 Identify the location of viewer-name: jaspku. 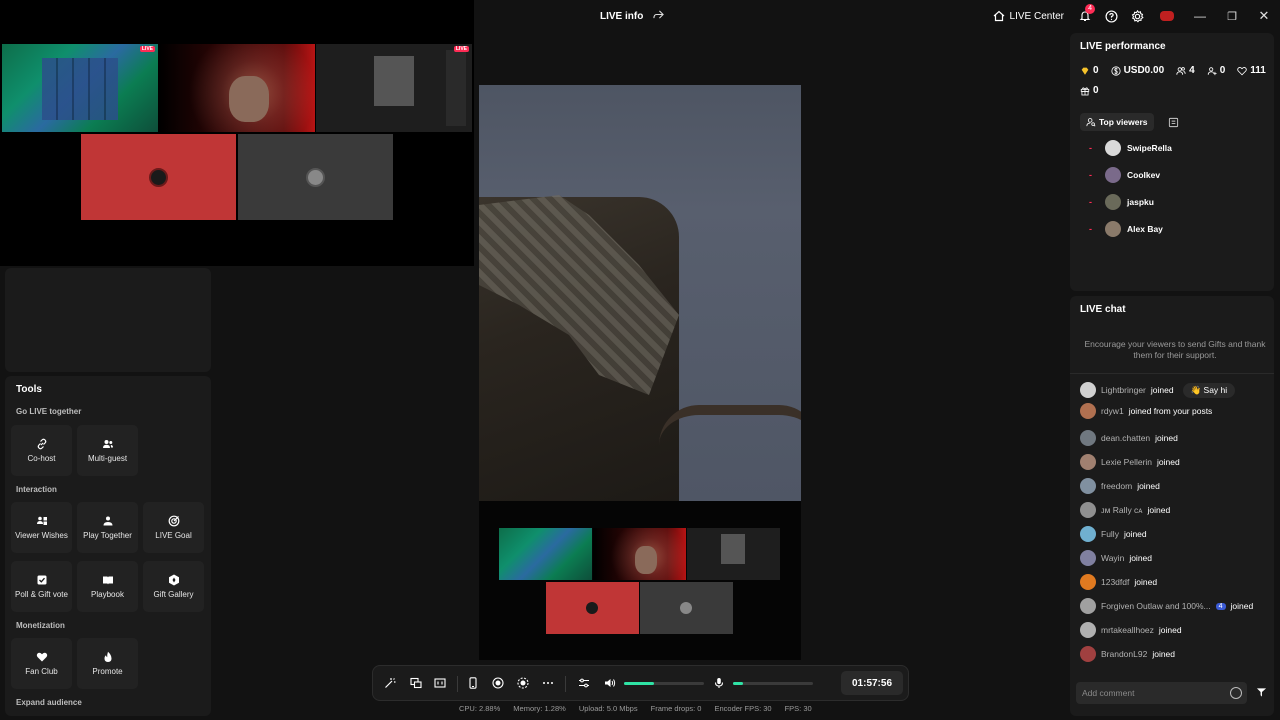
(1140, 202).